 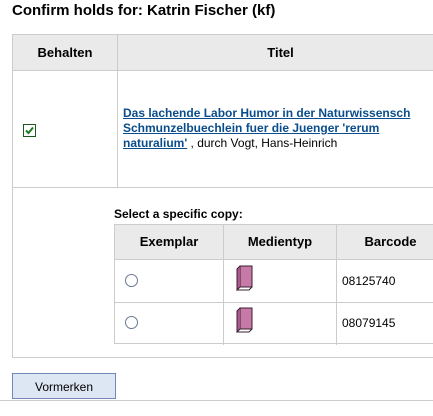 I want to click on divider, so click(x=216, y=400).